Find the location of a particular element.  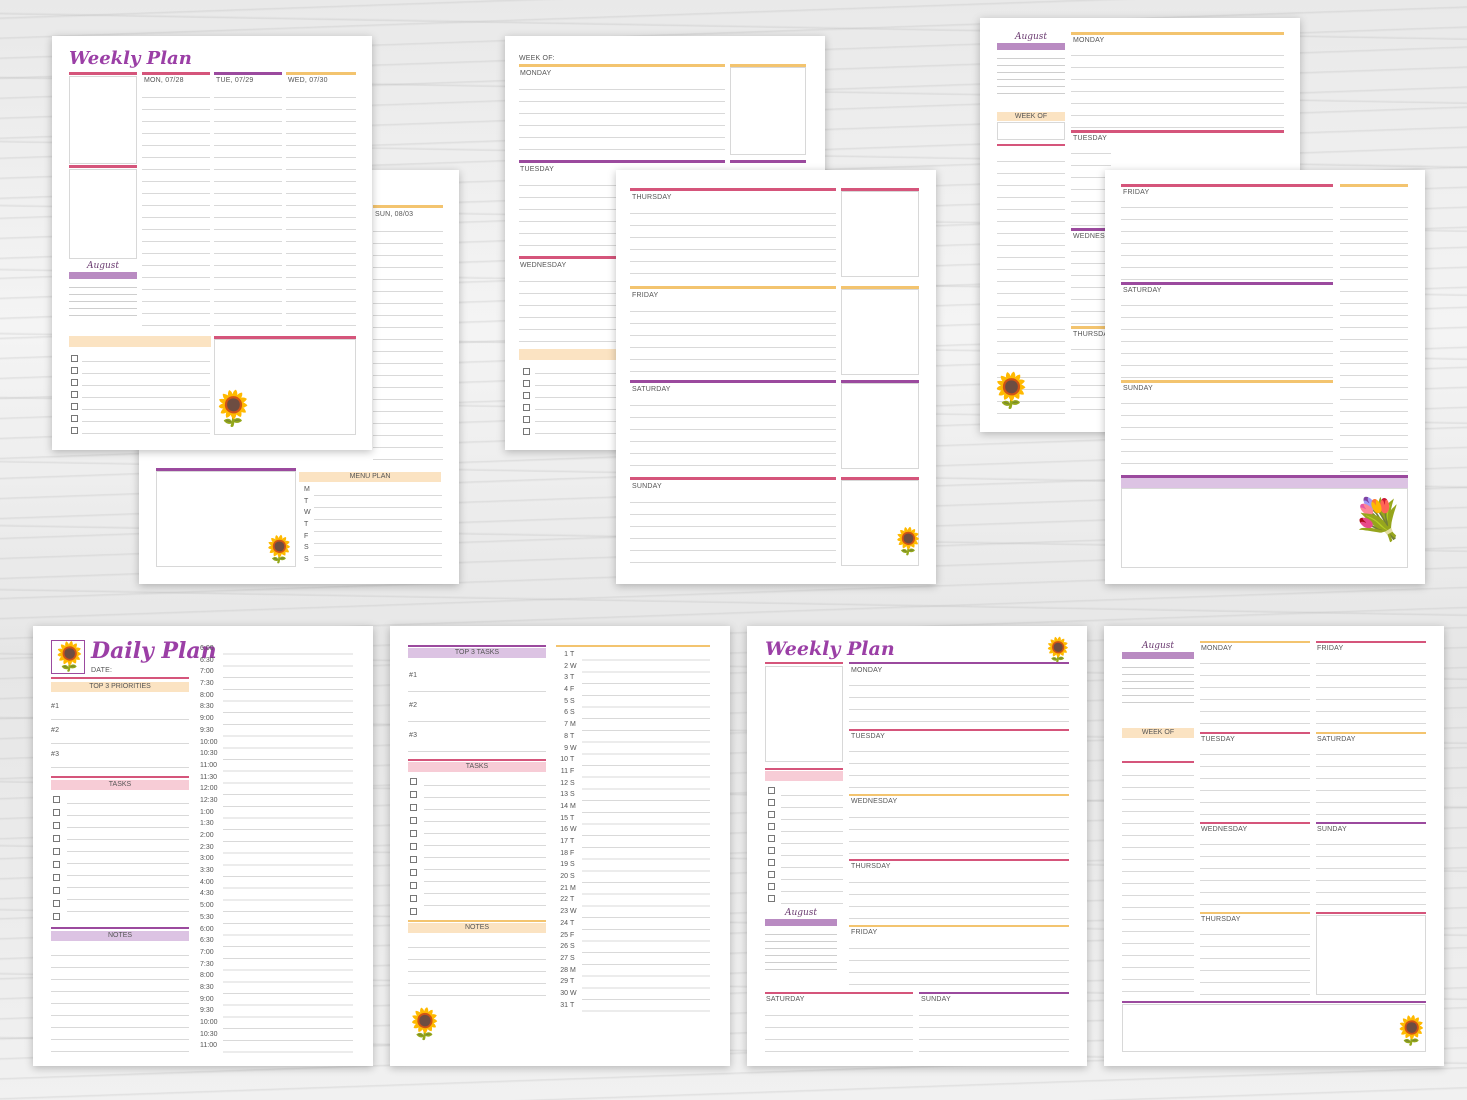

top-tasks-header: TOP 3 TASKS is located at coordinates (477, 653).